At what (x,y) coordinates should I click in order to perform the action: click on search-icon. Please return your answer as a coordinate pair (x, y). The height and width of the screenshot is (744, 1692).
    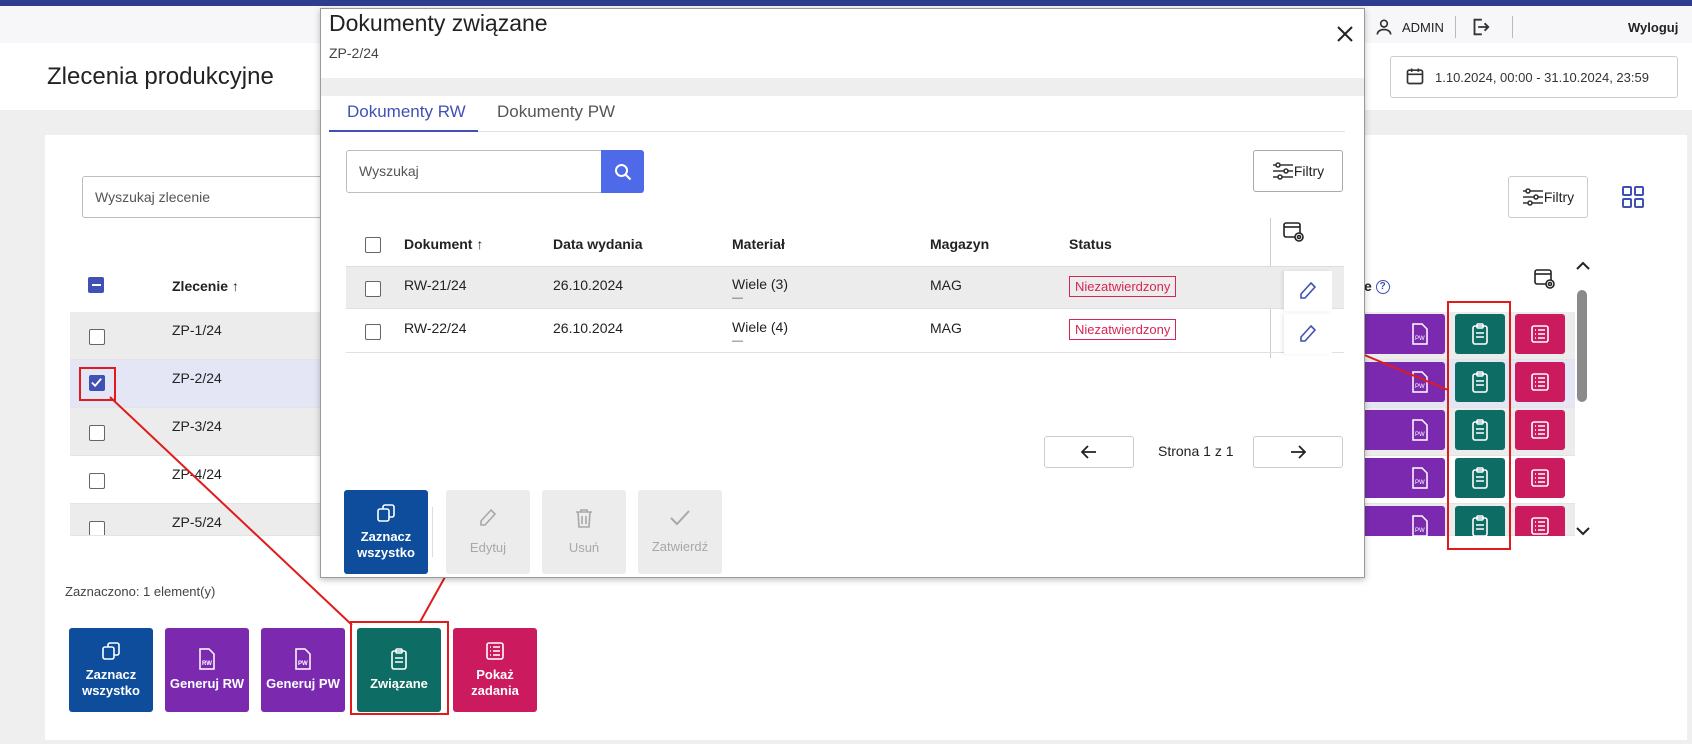
    Looking at the image, I should click on (622, 171).